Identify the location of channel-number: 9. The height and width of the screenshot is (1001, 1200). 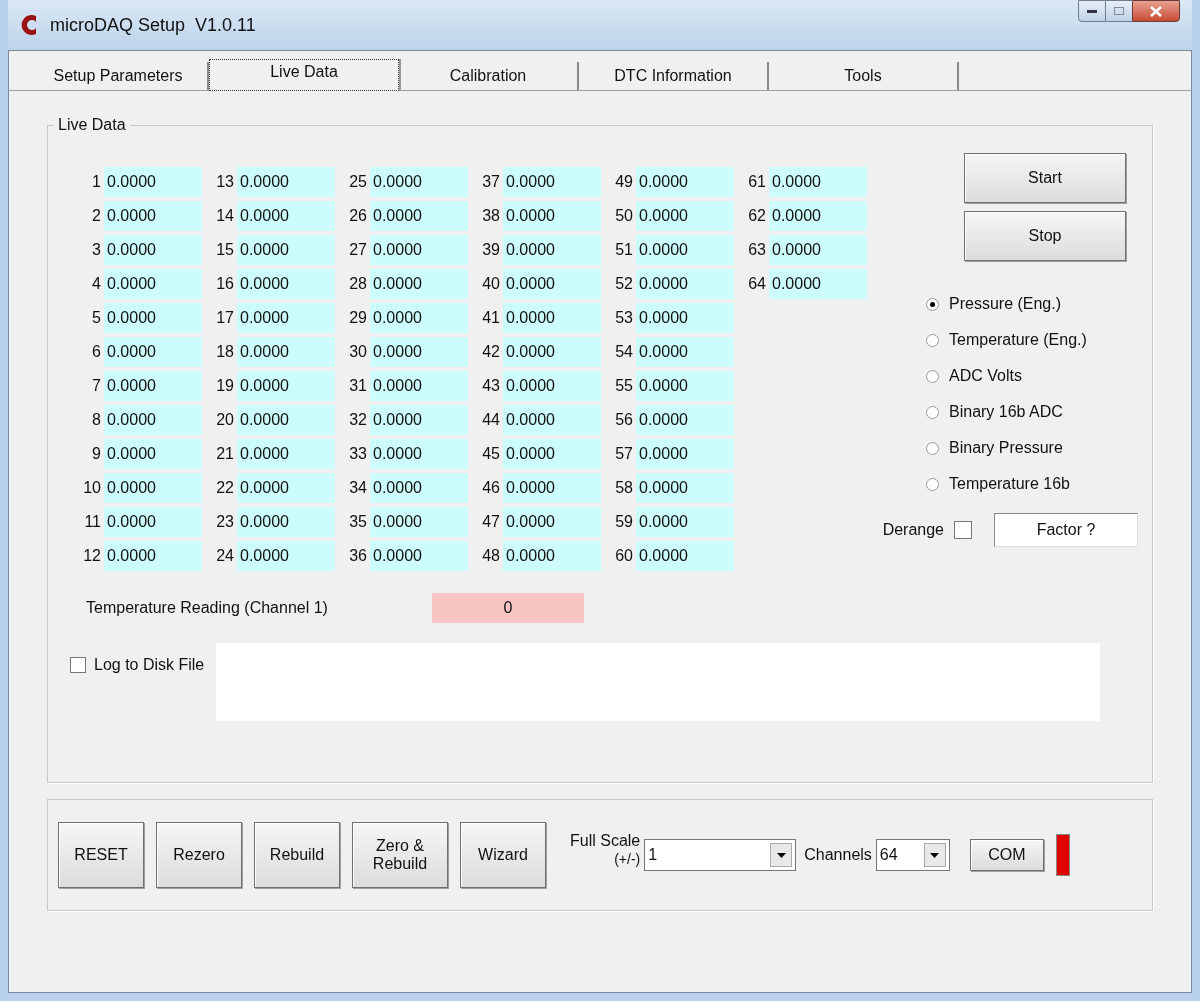
(96, 454).